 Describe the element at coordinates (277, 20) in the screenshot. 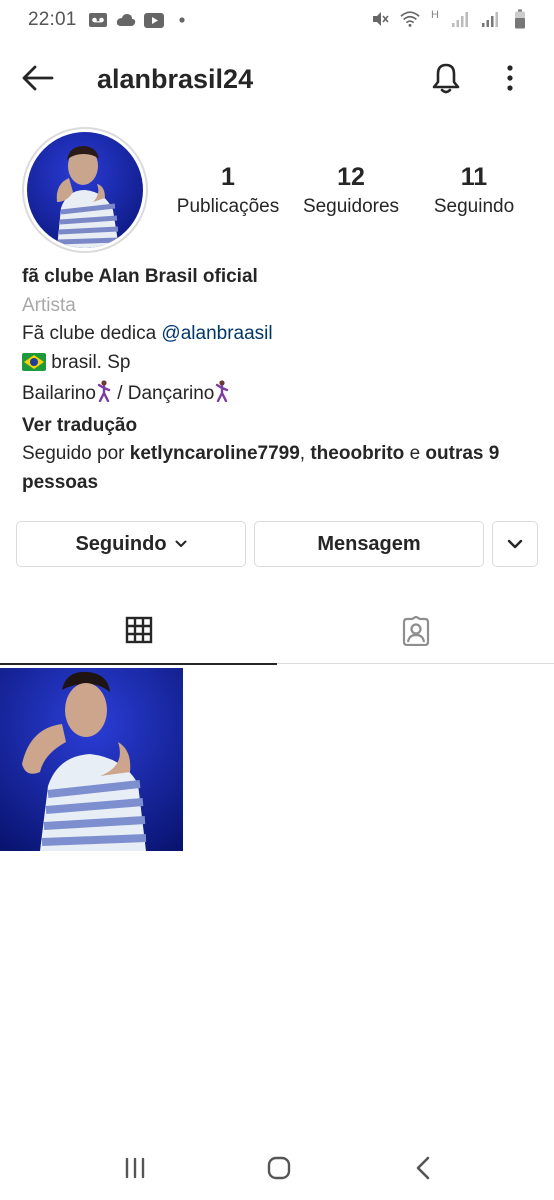

I see `status-bar: 22:01 H` at that location.